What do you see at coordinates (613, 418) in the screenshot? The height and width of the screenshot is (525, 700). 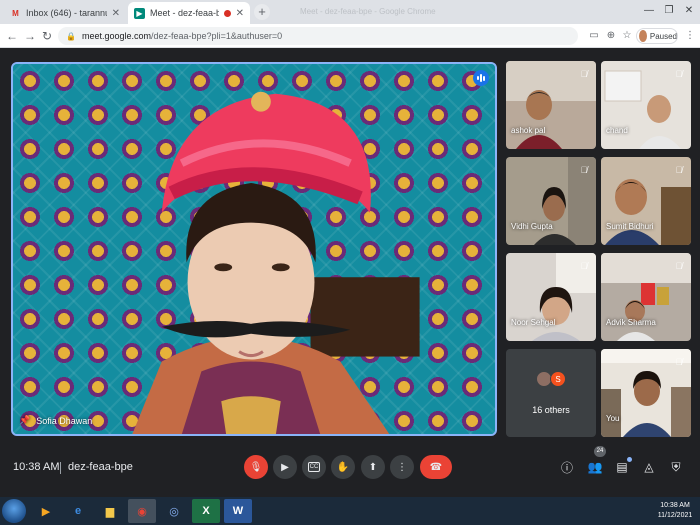 I see `participant-name: You` at bounding box center [613, 418].